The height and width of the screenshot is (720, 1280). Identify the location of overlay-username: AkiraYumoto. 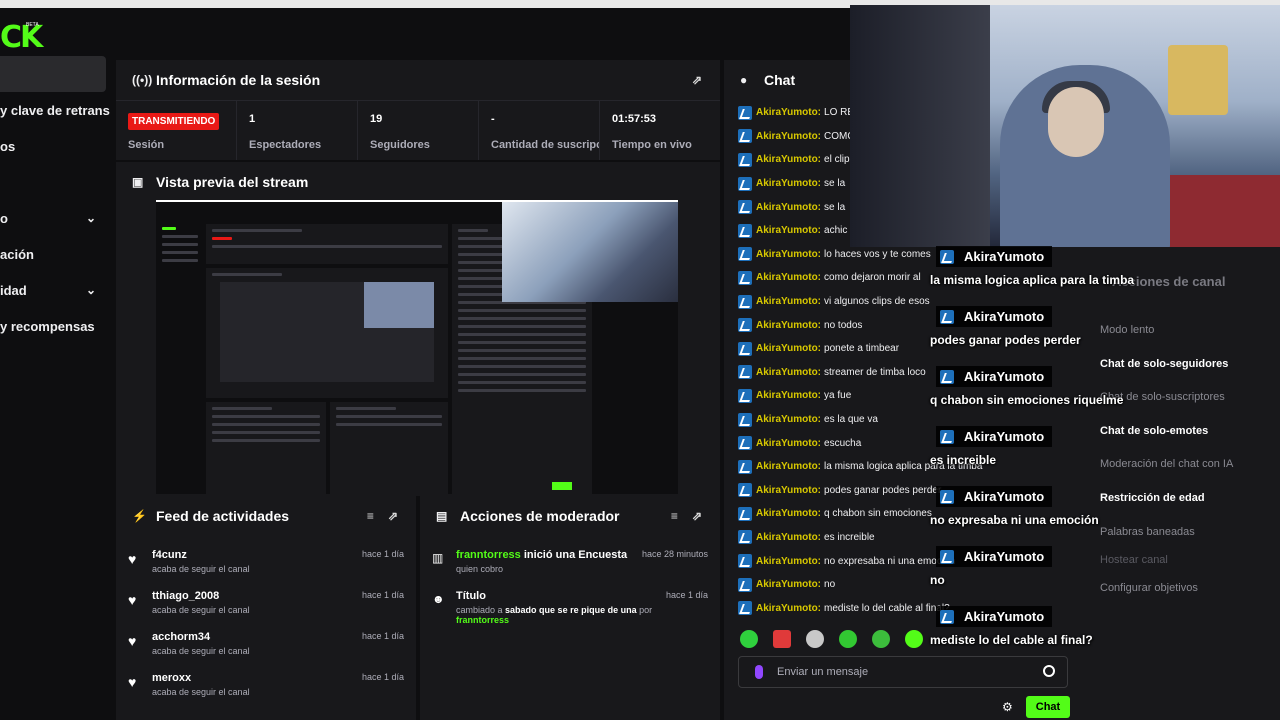
(994, 436).